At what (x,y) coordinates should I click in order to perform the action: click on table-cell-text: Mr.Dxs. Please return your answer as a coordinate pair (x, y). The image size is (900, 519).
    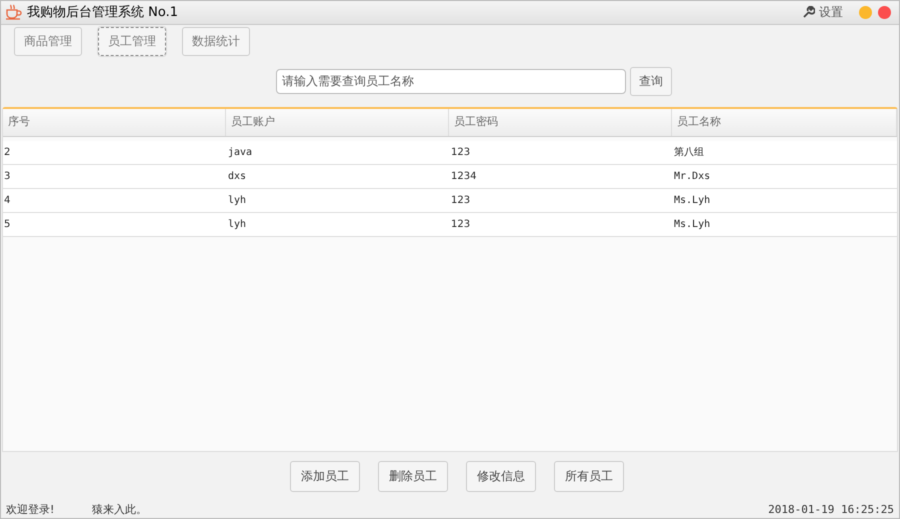
    Looking at the image, I should click on (692, 177).